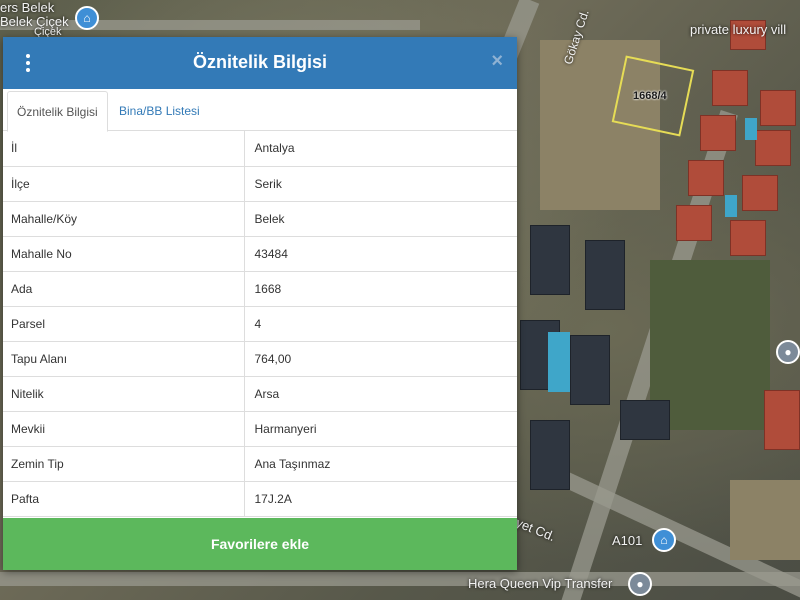 This screenshot has height=600, width=800. Describe the element at coordinates (124, 359) in the screenshot. I see `attribute-key: Tapu Alanı` at that location.